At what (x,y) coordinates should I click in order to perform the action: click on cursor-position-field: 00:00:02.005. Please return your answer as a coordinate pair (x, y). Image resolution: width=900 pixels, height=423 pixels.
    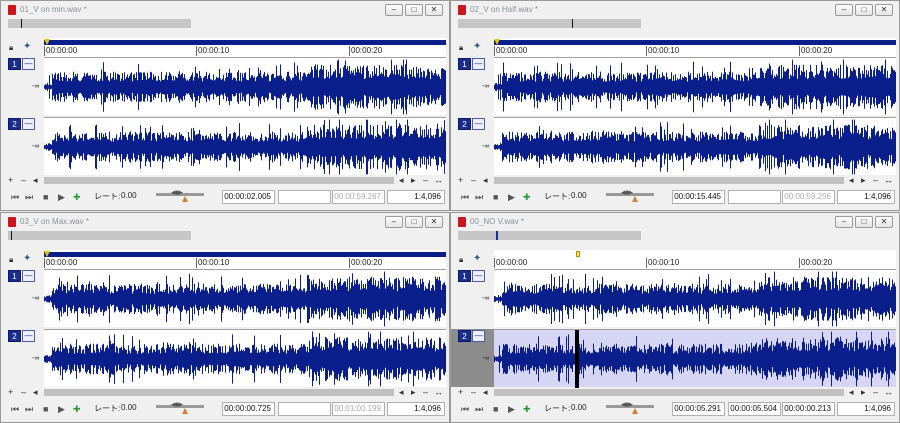
    Looking at the image, I should click on (248, 197).